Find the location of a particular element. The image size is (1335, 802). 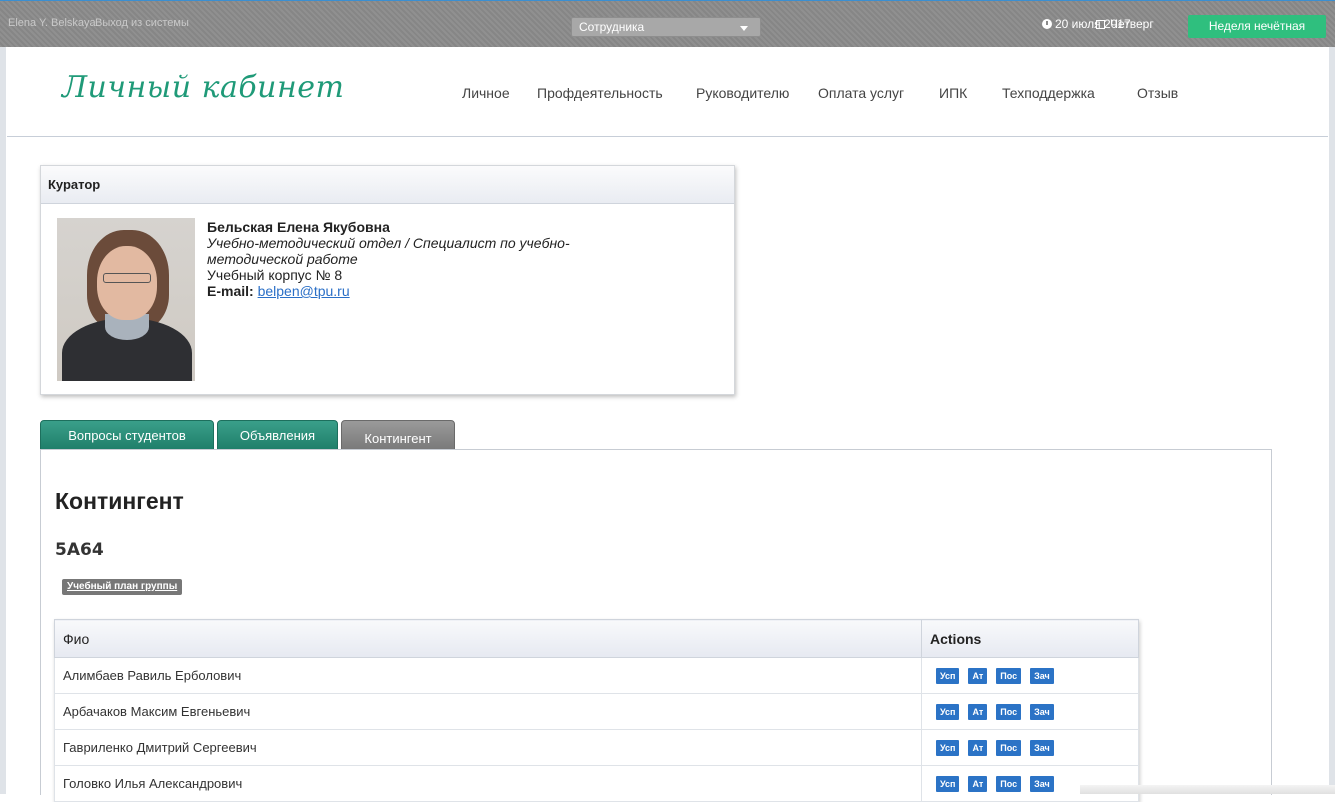

student-name: Арбачаков Максим Евгеньевич is located at coordinates (488, 711).